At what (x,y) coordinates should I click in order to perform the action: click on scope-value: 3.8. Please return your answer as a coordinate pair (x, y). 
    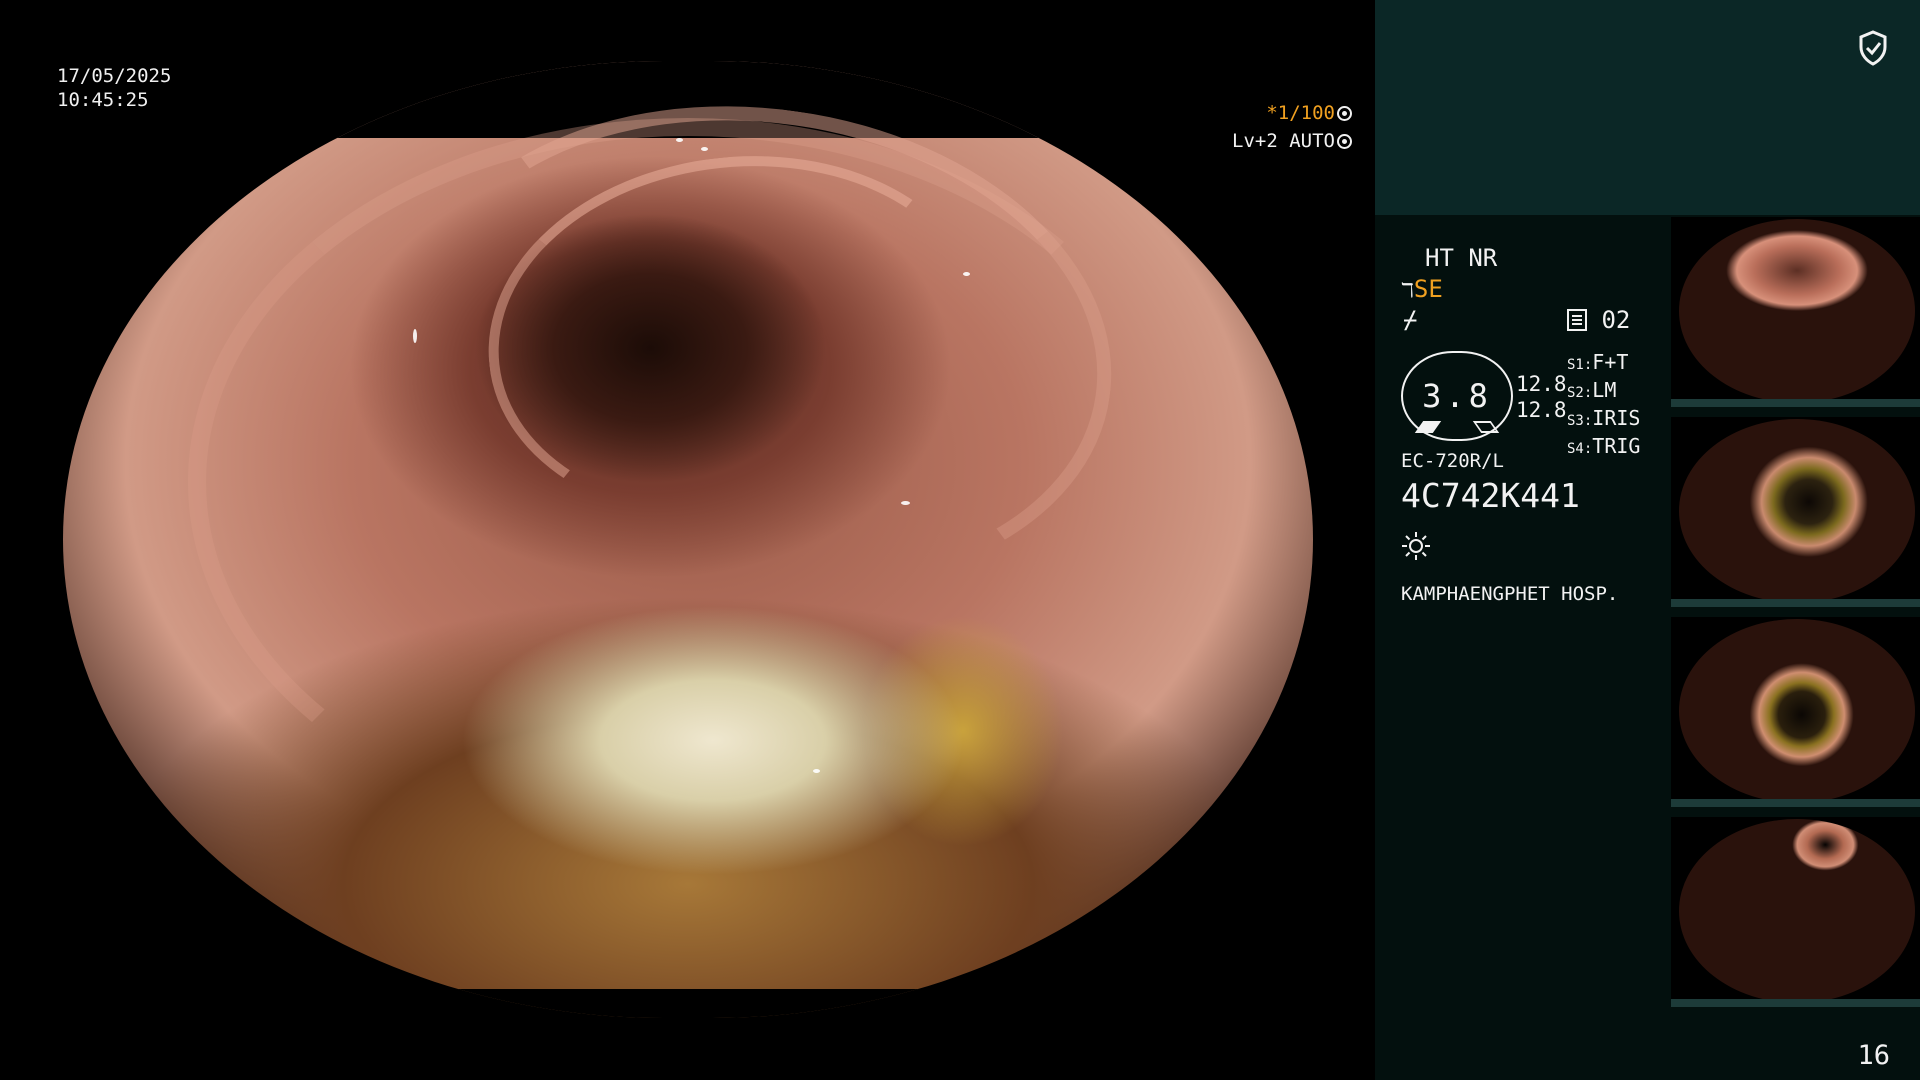
    Looking at the image, I should click on (1457, 396).